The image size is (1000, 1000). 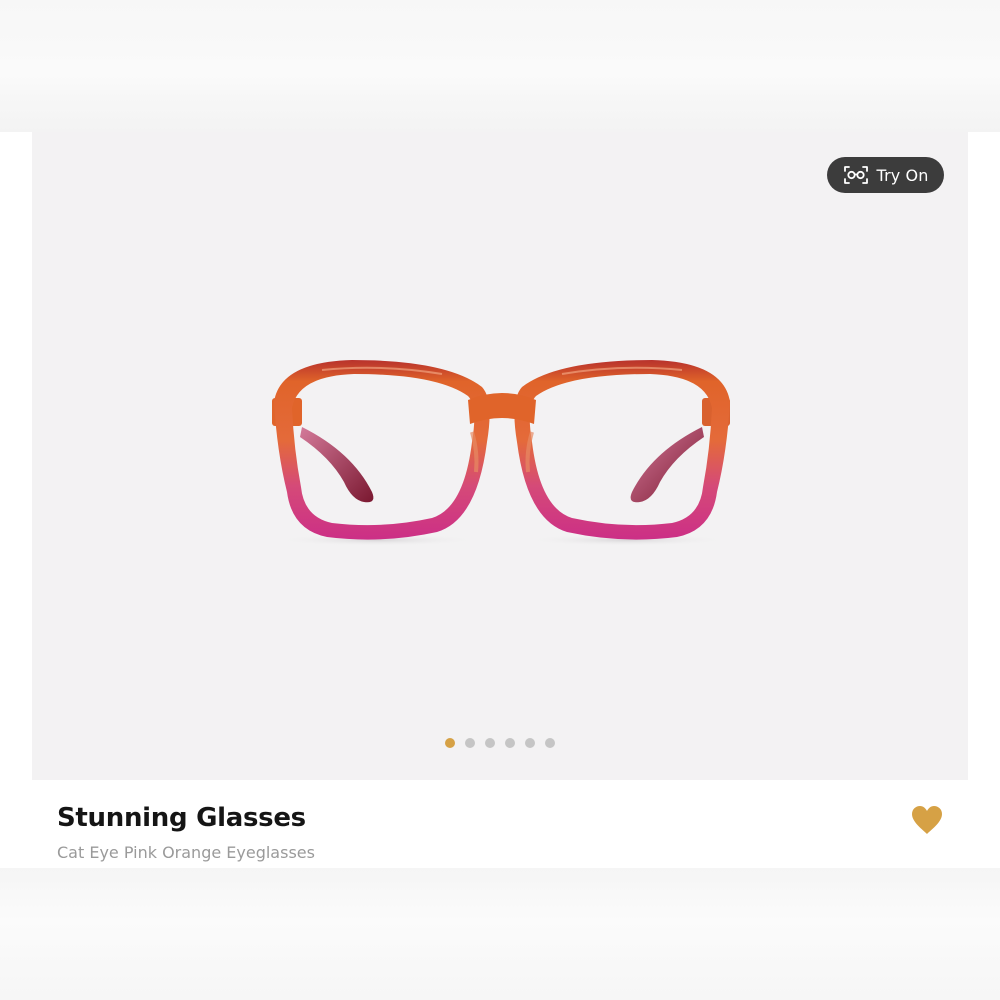 I want to click on try-on-button: Try On, so click(x=885, y=175).